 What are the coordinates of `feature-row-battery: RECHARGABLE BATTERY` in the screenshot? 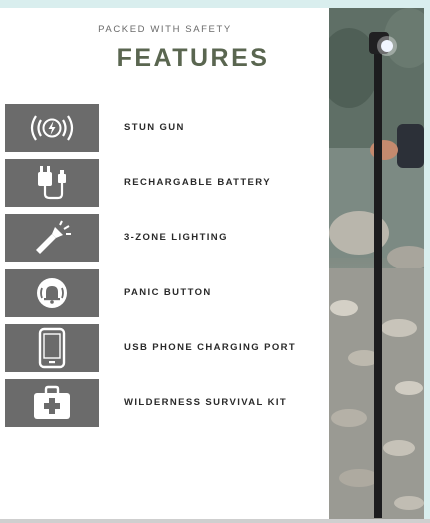 It's located at (165, 183).